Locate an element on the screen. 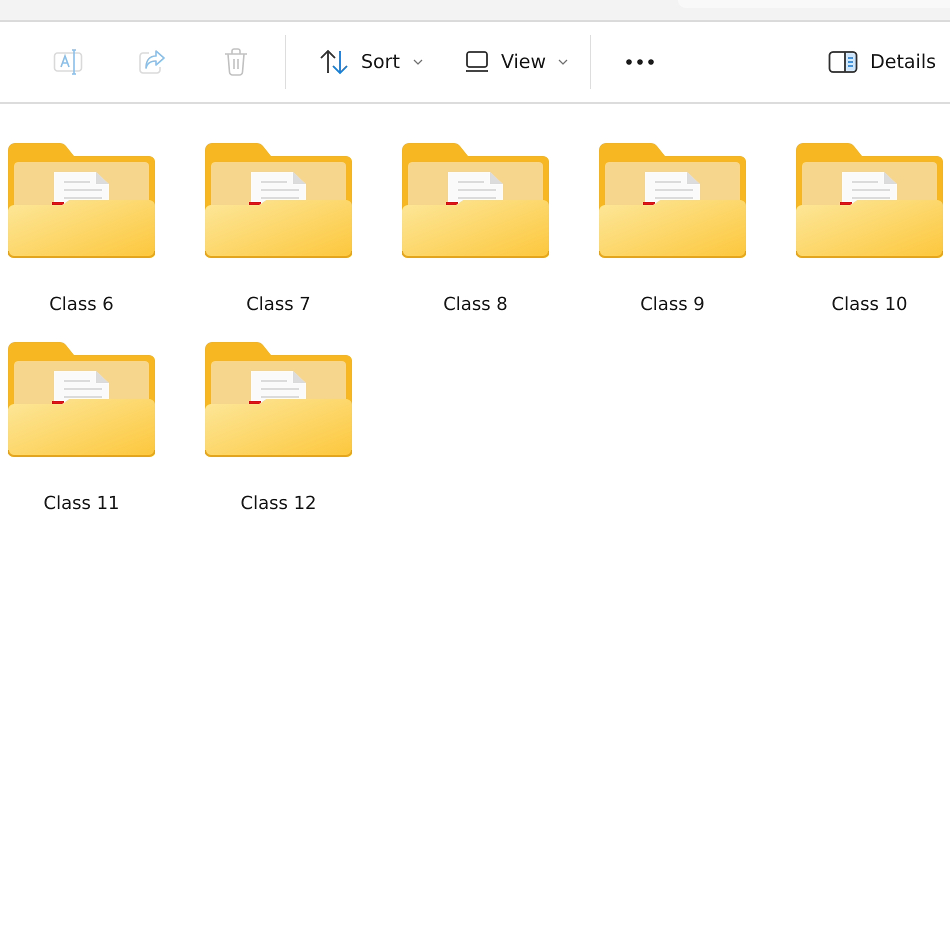  view-button: View is located at coordinates (517, 62).